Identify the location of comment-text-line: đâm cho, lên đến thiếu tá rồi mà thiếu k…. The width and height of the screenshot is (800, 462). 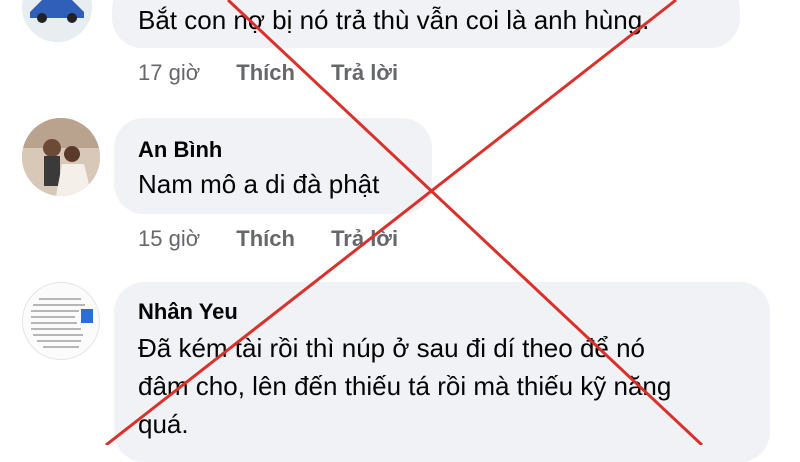
(405, 386).